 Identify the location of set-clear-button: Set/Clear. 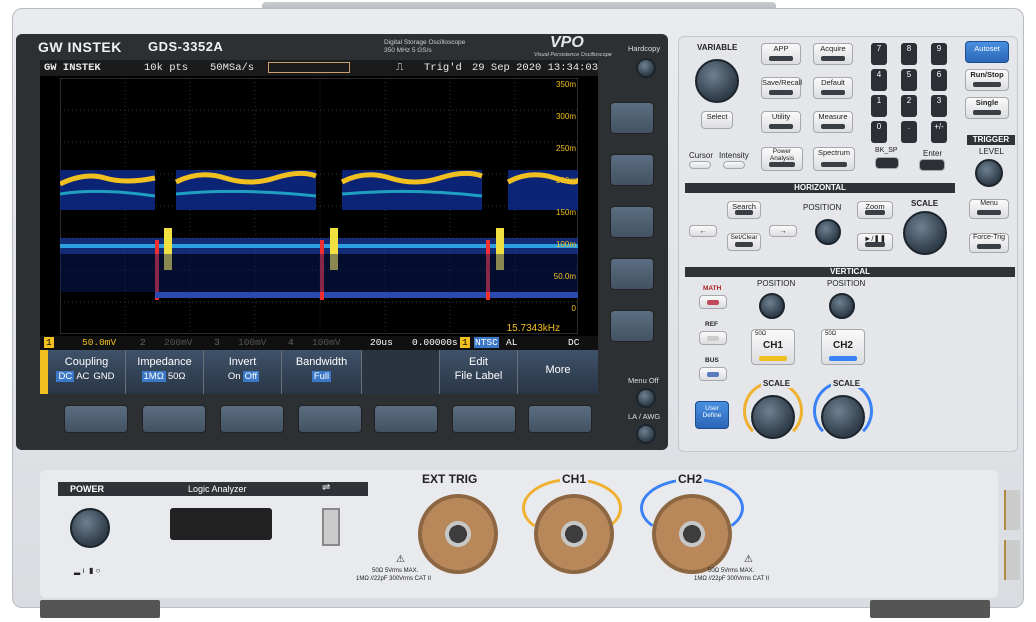
(744, 242).